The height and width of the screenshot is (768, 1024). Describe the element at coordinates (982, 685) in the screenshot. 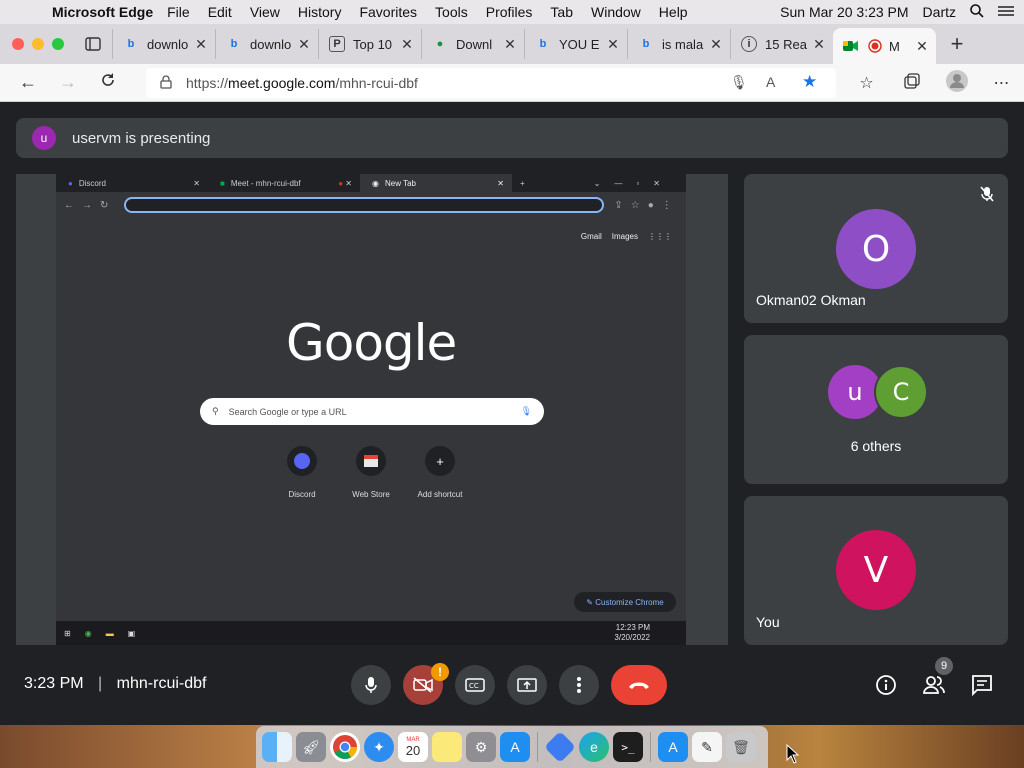

I see `chat-icon` at that location.